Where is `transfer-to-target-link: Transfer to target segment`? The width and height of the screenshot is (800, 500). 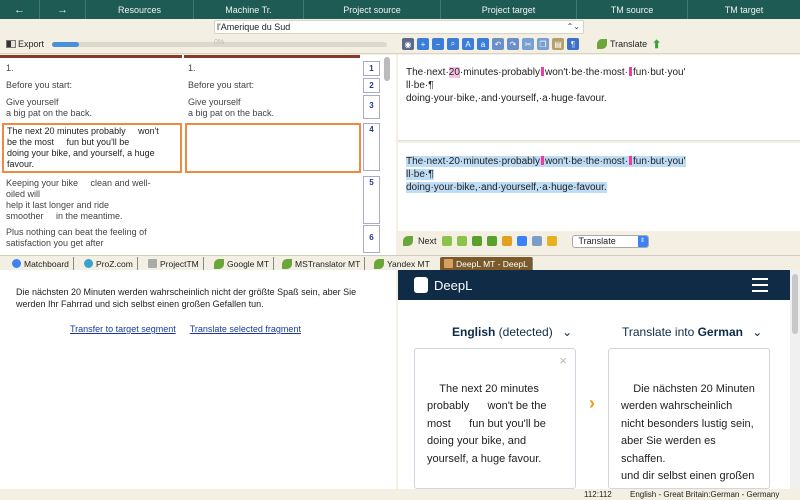
transfer-to-target-link: Transfer to target segment is located at coordinates (123, 329).